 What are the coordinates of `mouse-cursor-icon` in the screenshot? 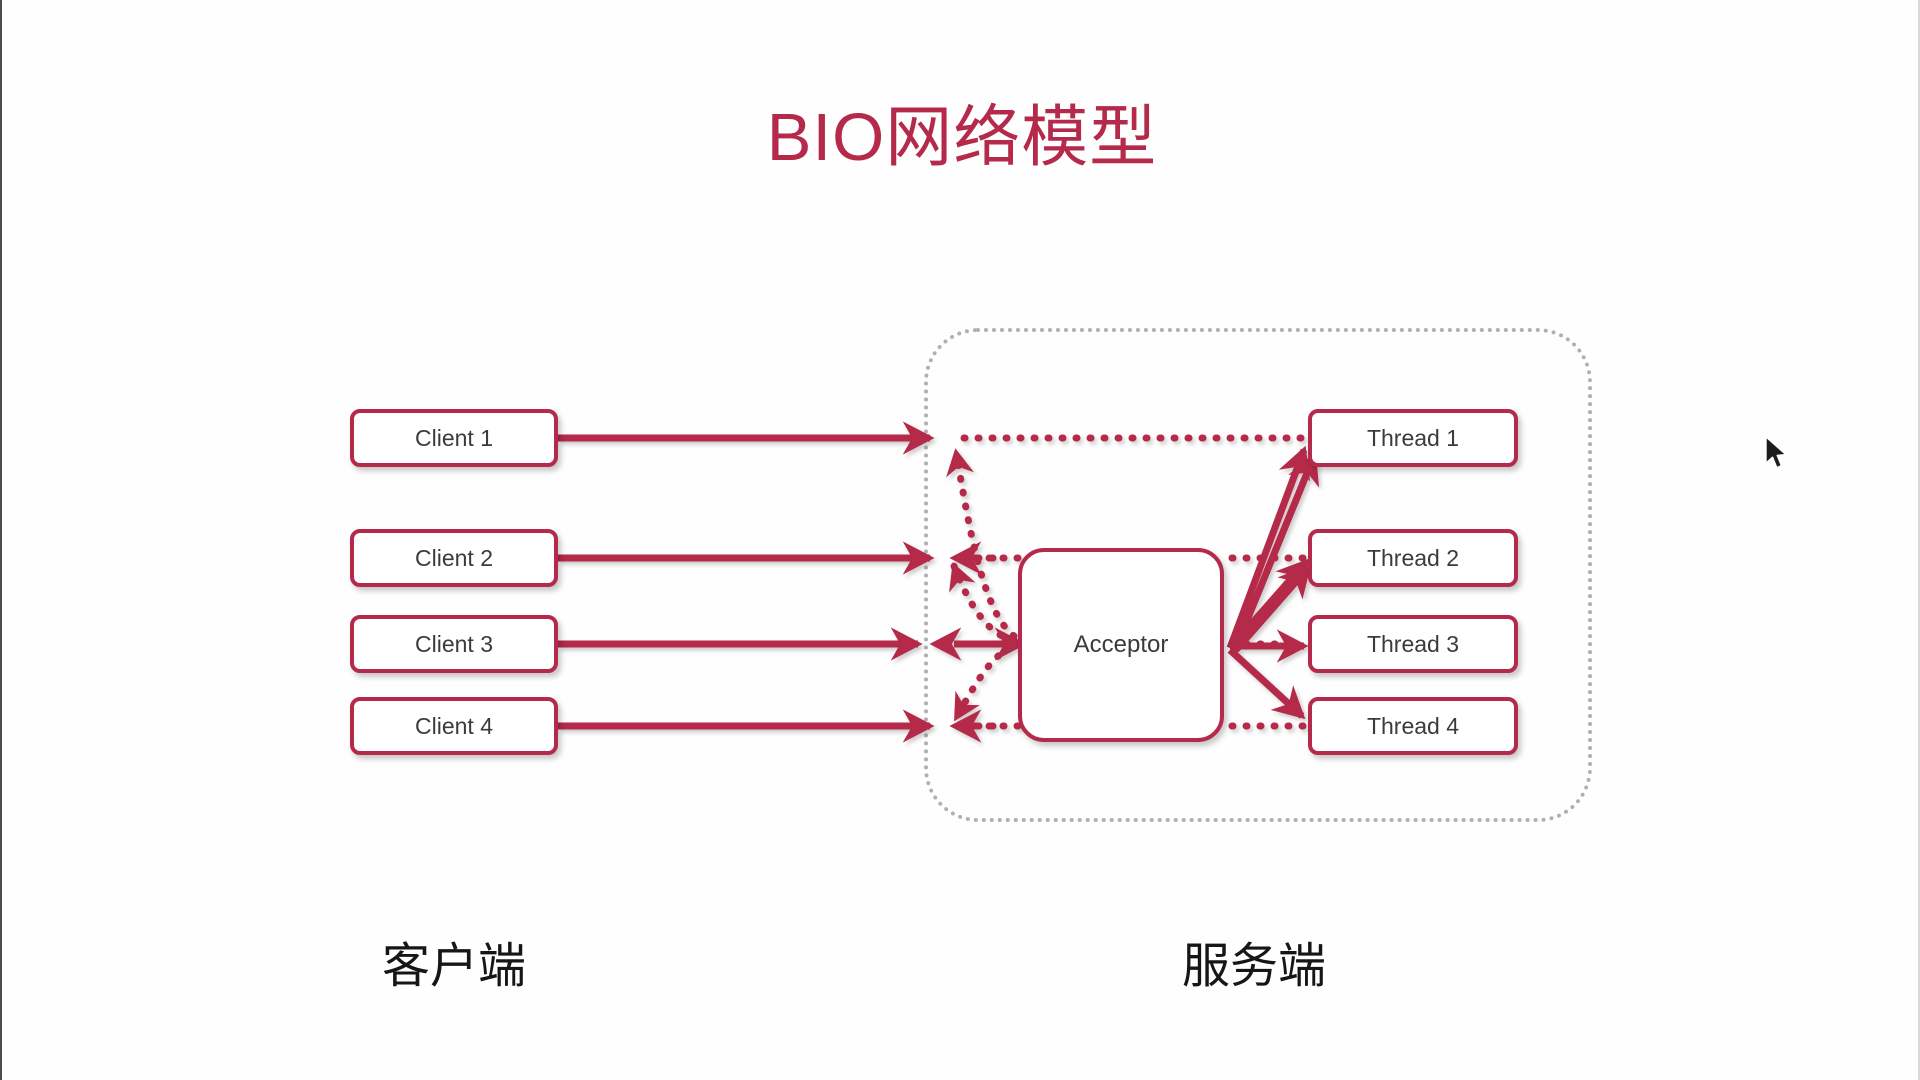 It's located at (1776, 452).